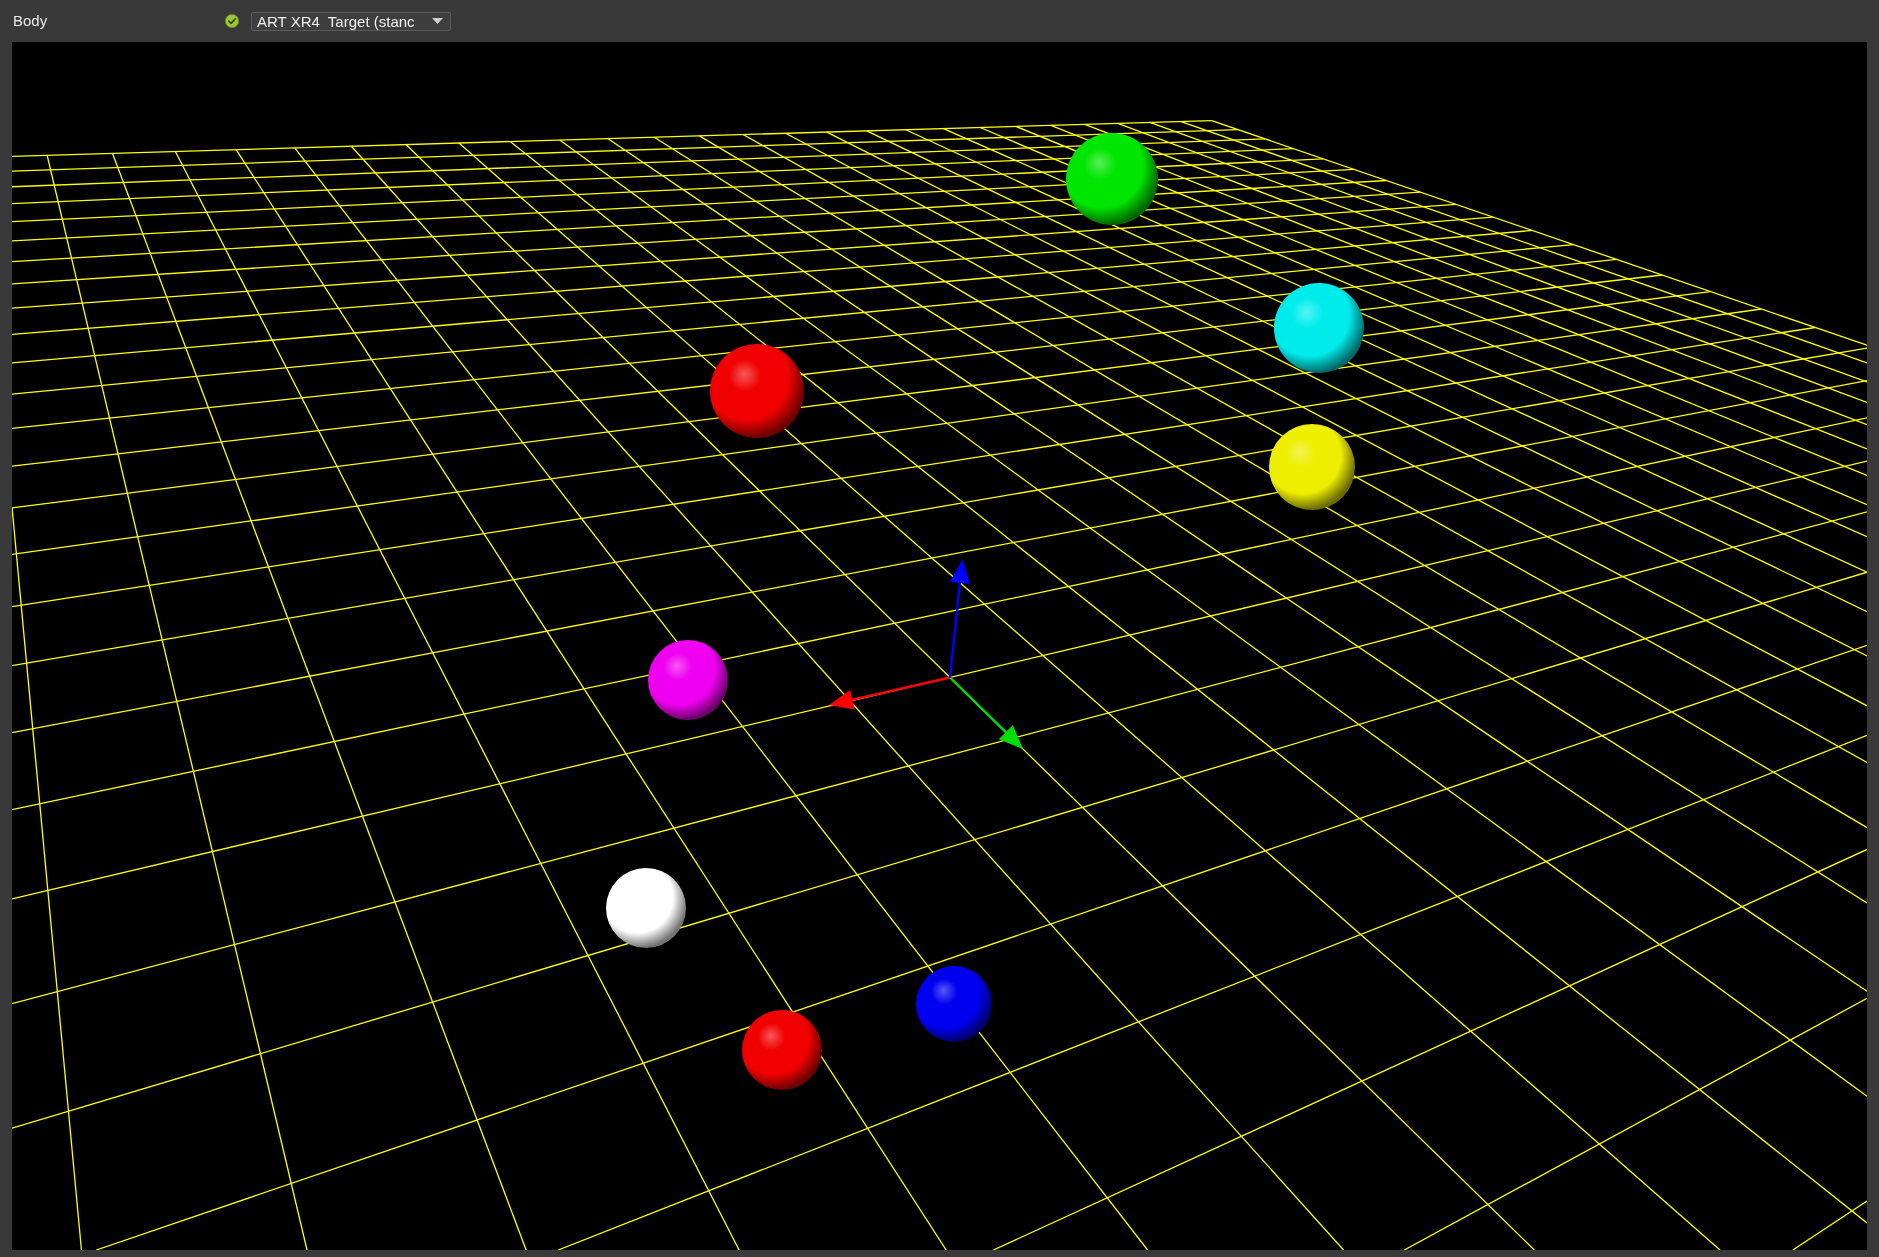  I want to click on field-label: Body, so click(31, 21).